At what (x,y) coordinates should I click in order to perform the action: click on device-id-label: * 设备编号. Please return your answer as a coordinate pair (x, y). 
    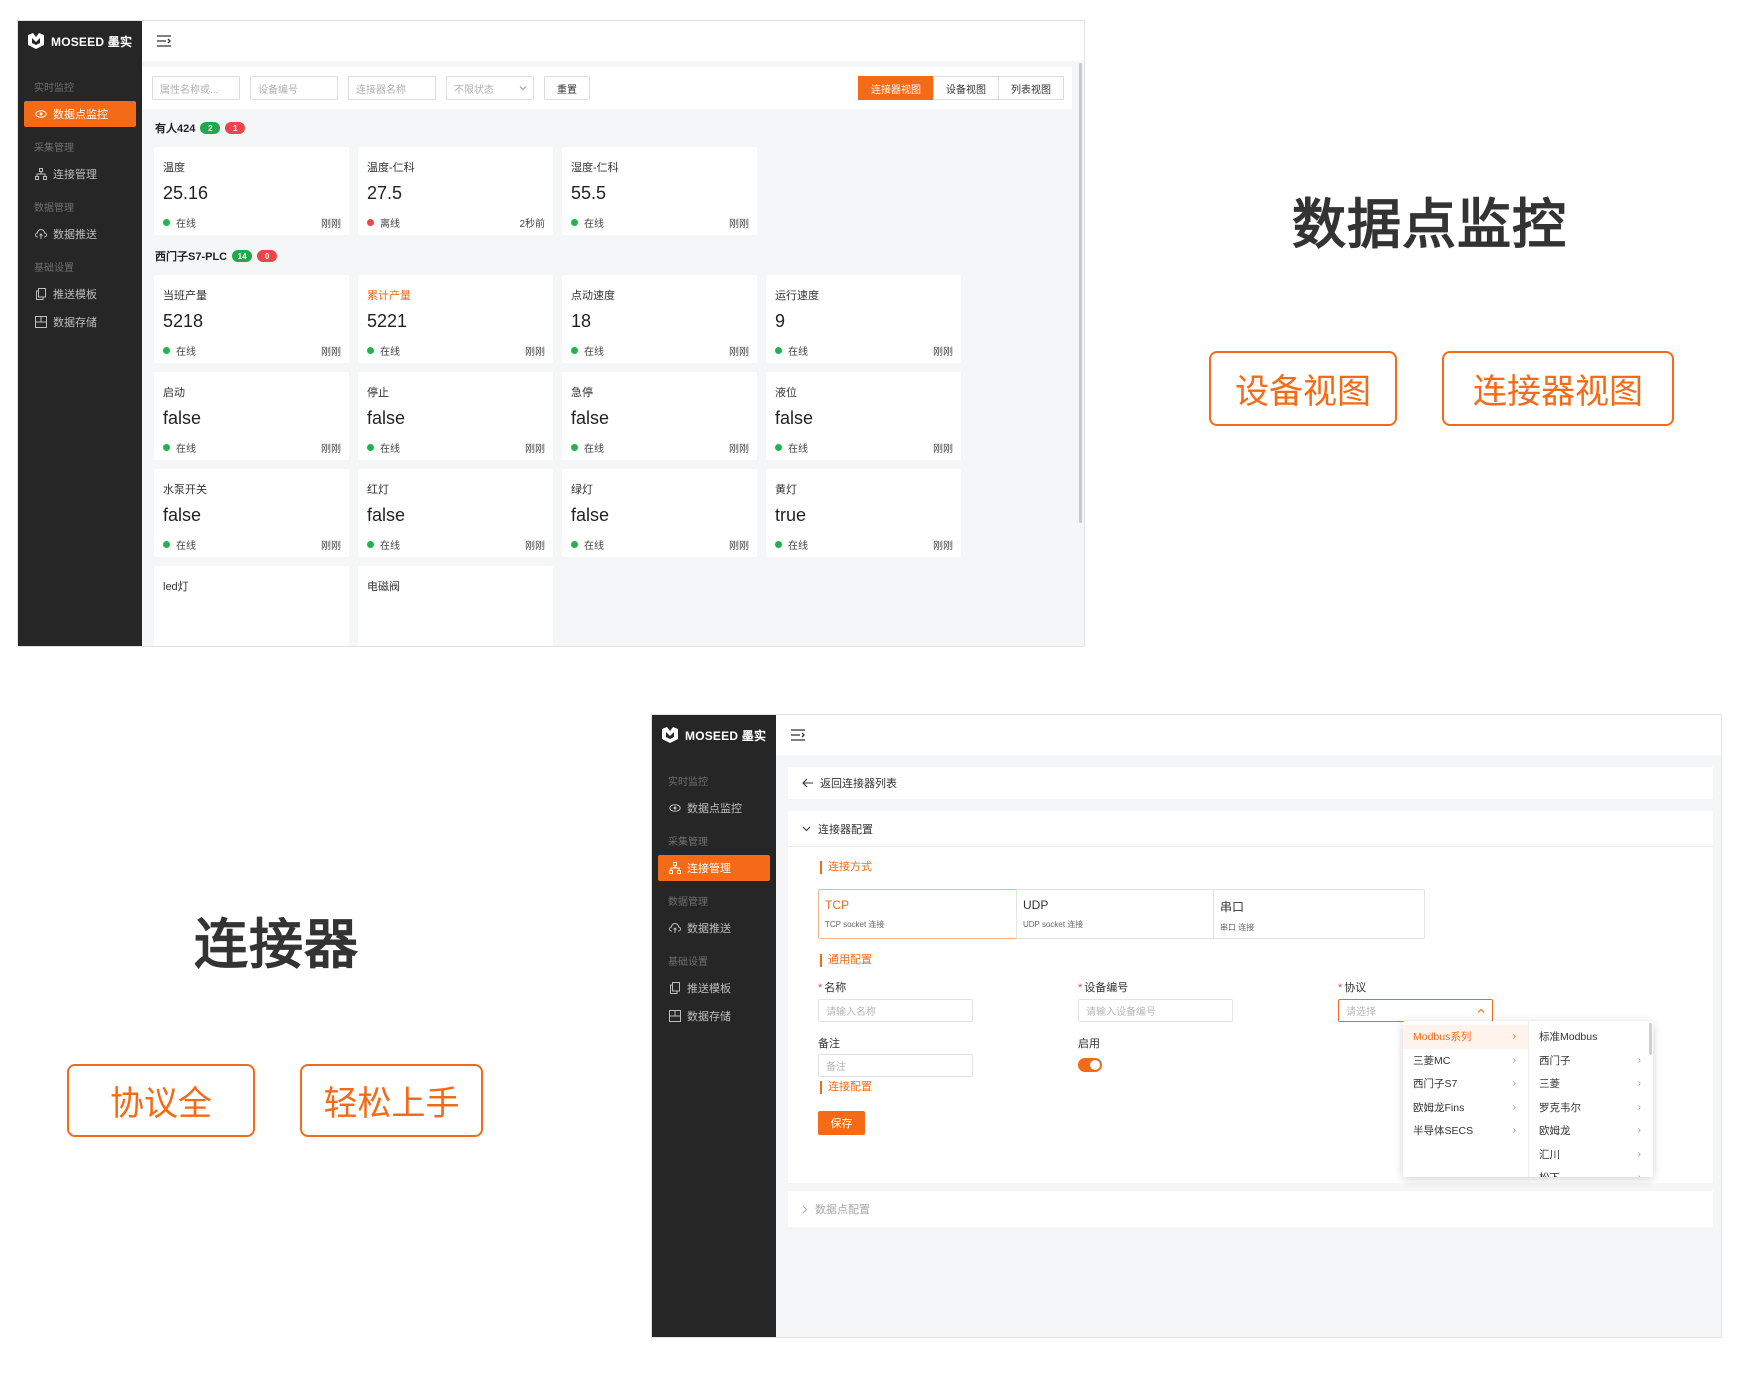
    Looking at the image, I should click on (1103, 988).